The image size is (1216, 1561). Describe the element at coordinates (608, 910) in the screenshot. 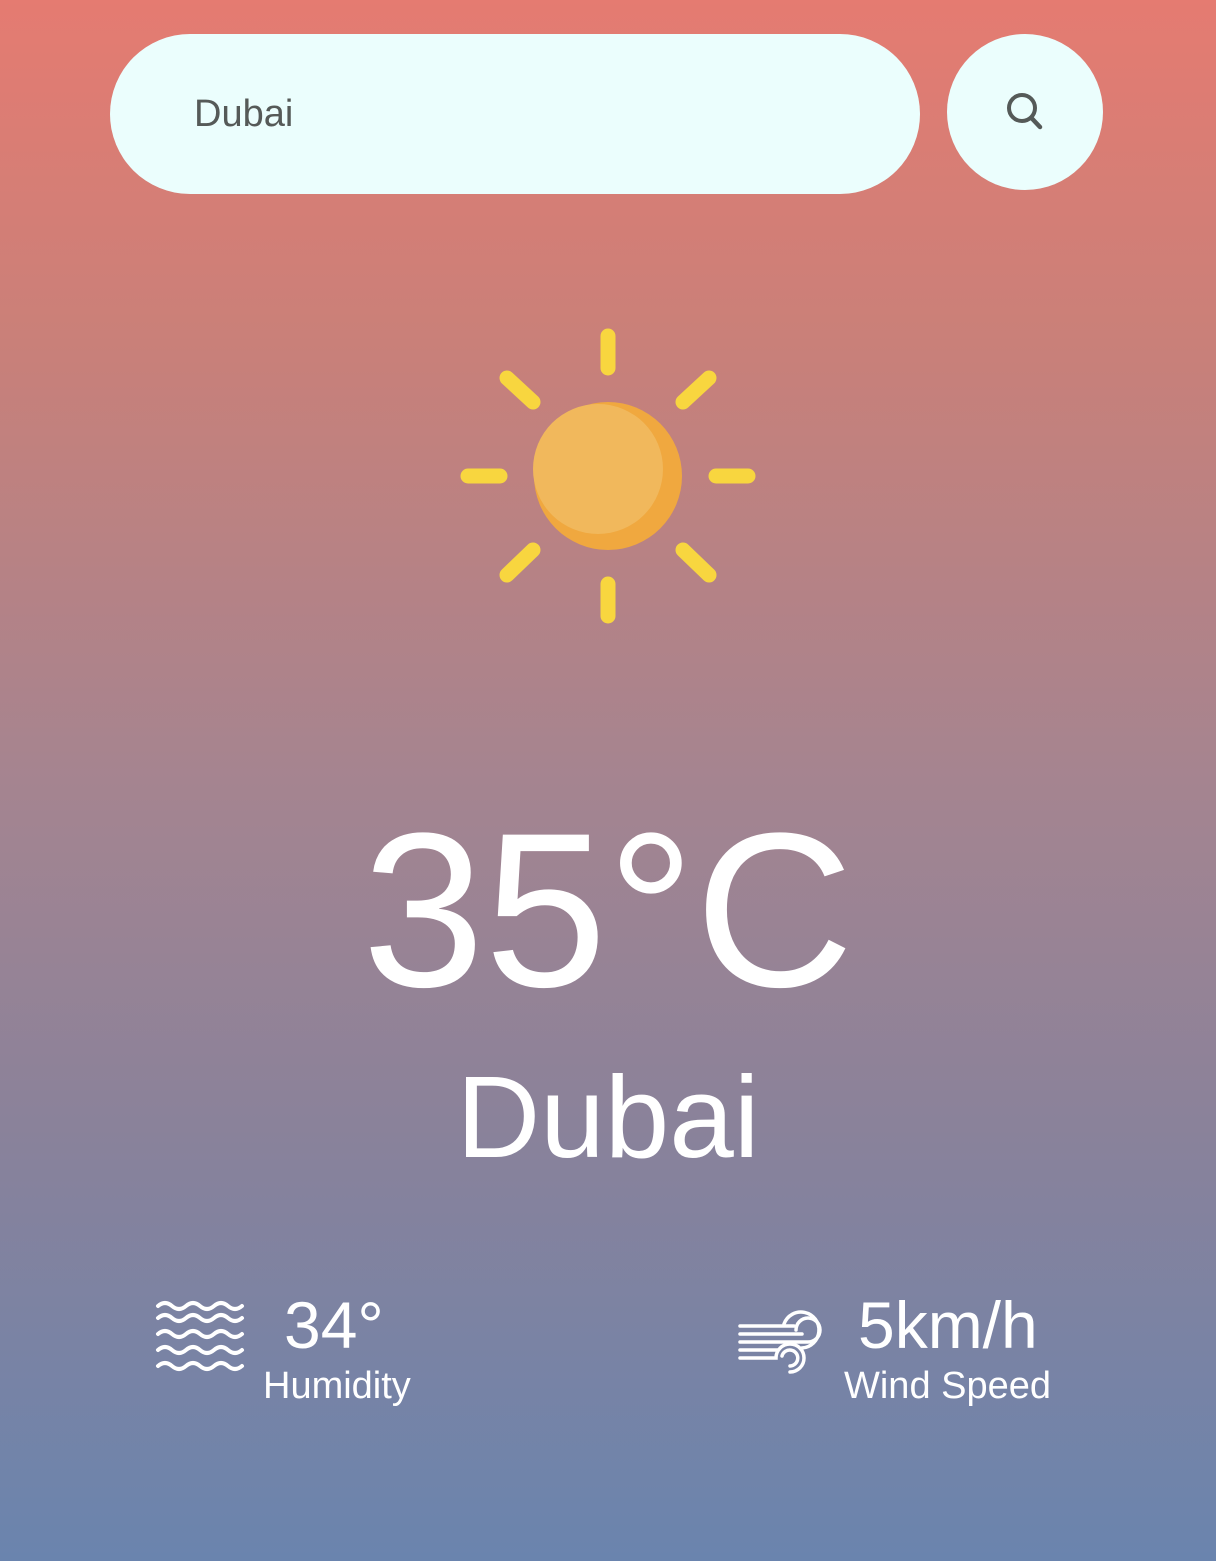

I see `temperature: 35°C` at that location.